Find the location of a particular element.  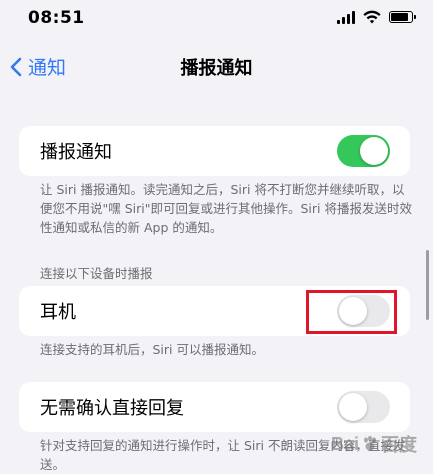

cellular-signal-icon is located at coordinates (346, 17).